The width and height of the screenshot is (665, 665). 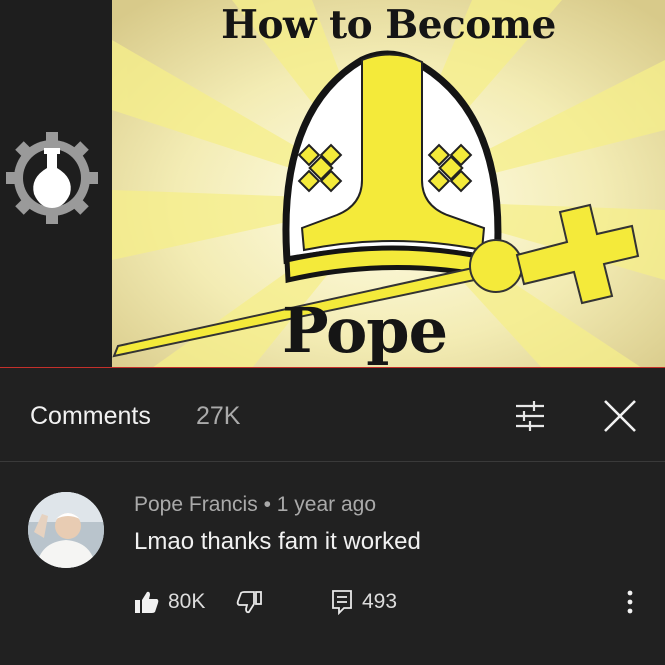 What do you see at coordinates (218, 416) in the screenshot?
I see `comments-count: 27K` at bounding box center [218, 416].